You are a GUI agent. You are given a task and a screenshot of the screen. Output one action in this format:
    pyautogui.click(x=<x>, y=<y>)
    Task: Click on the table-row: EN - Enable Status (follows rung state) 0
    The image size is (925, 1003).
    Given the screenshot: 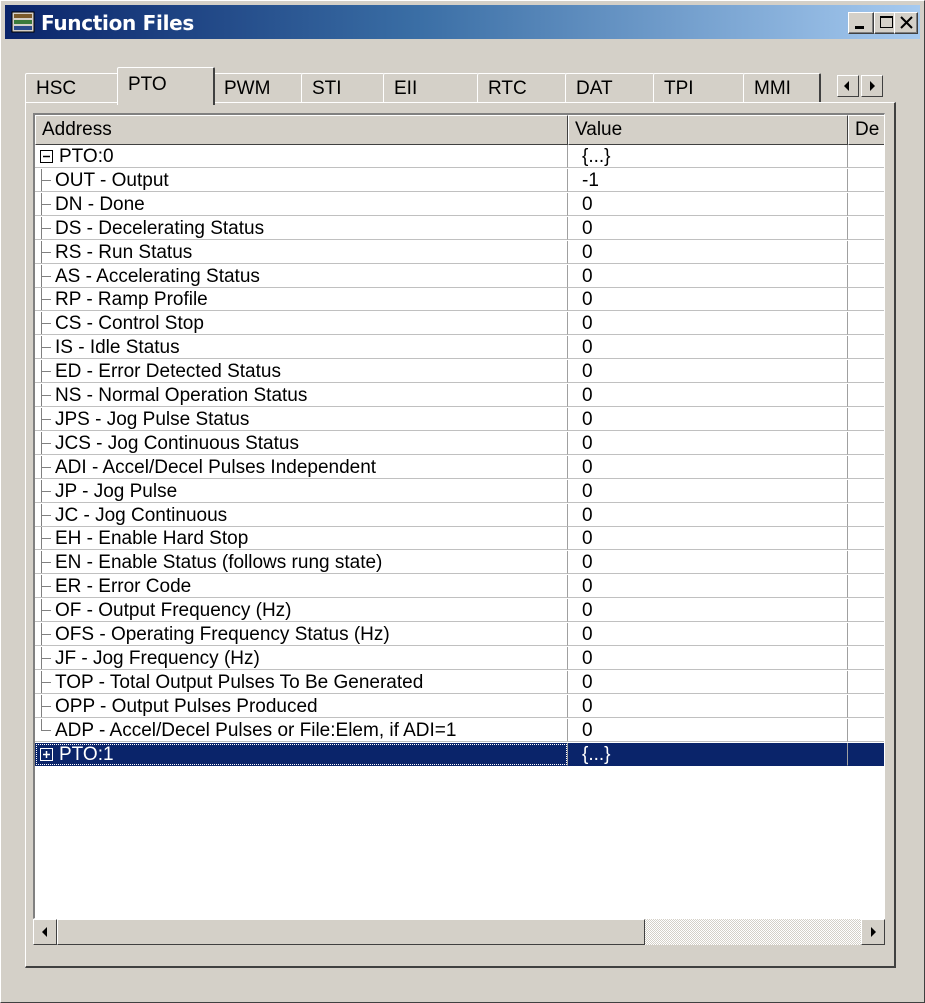 What is the action you would take?
    pyautogui.click(x=459, y=563)
    